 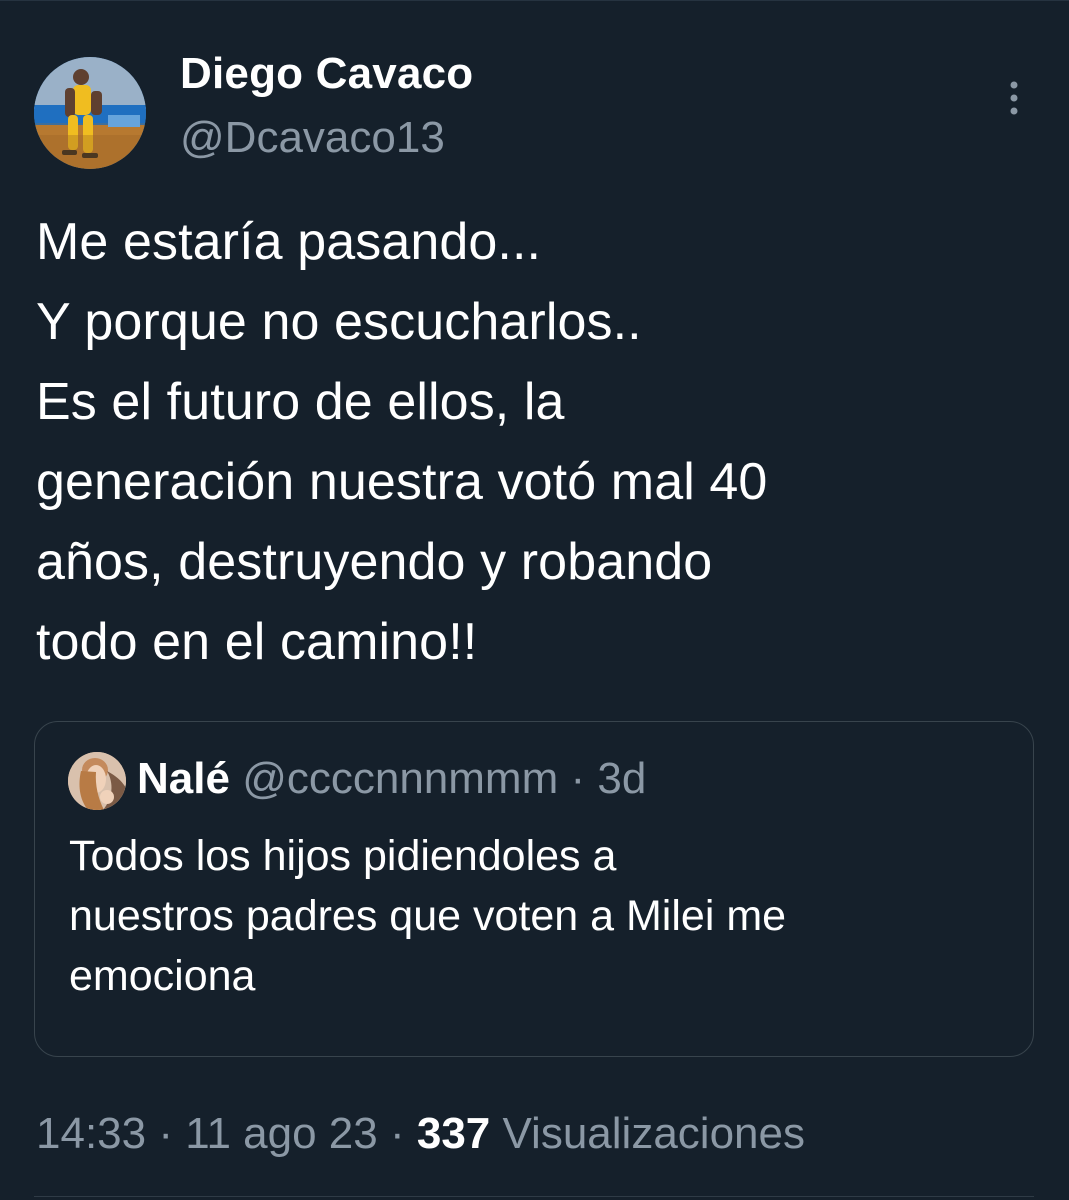 What do you see at coordinates (326, 74) in the screenshot?
I see `author-display-name: Diego Cavaco` at bounding box center [326, 74].